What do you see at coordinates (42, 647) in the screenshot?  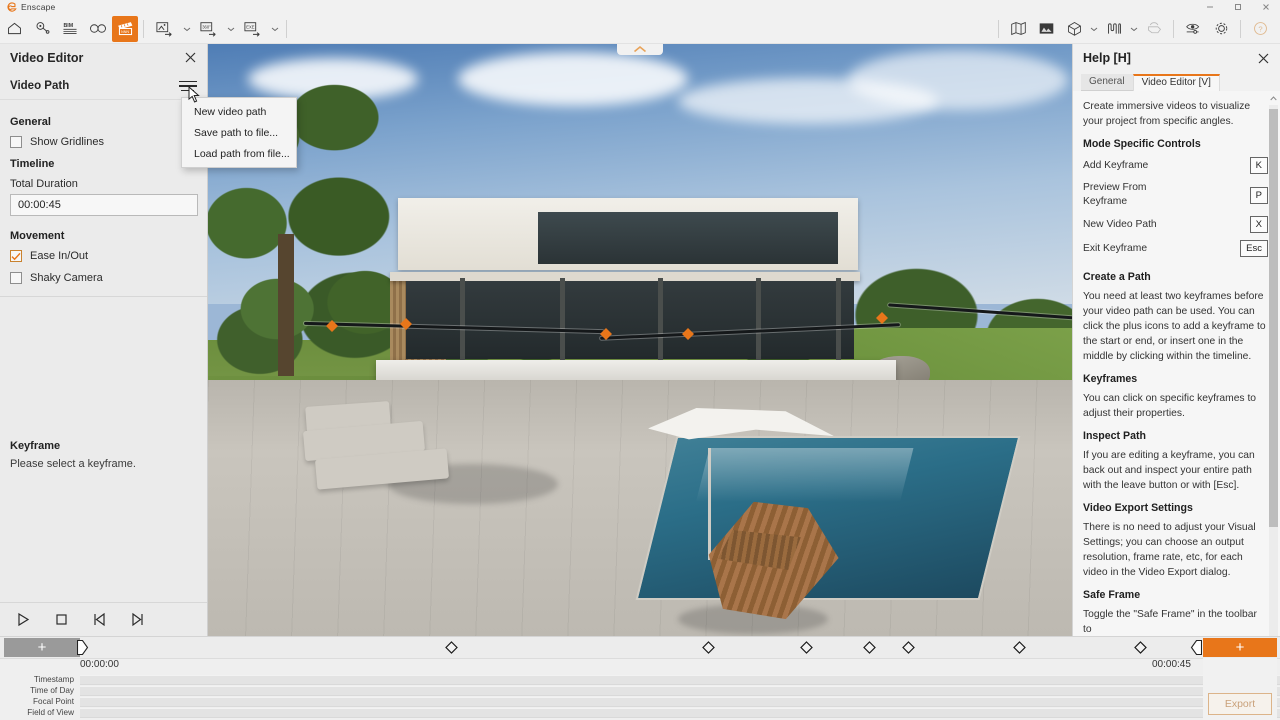 I see `add-keyframe-start-button: +` at bounding box center [42, 647].